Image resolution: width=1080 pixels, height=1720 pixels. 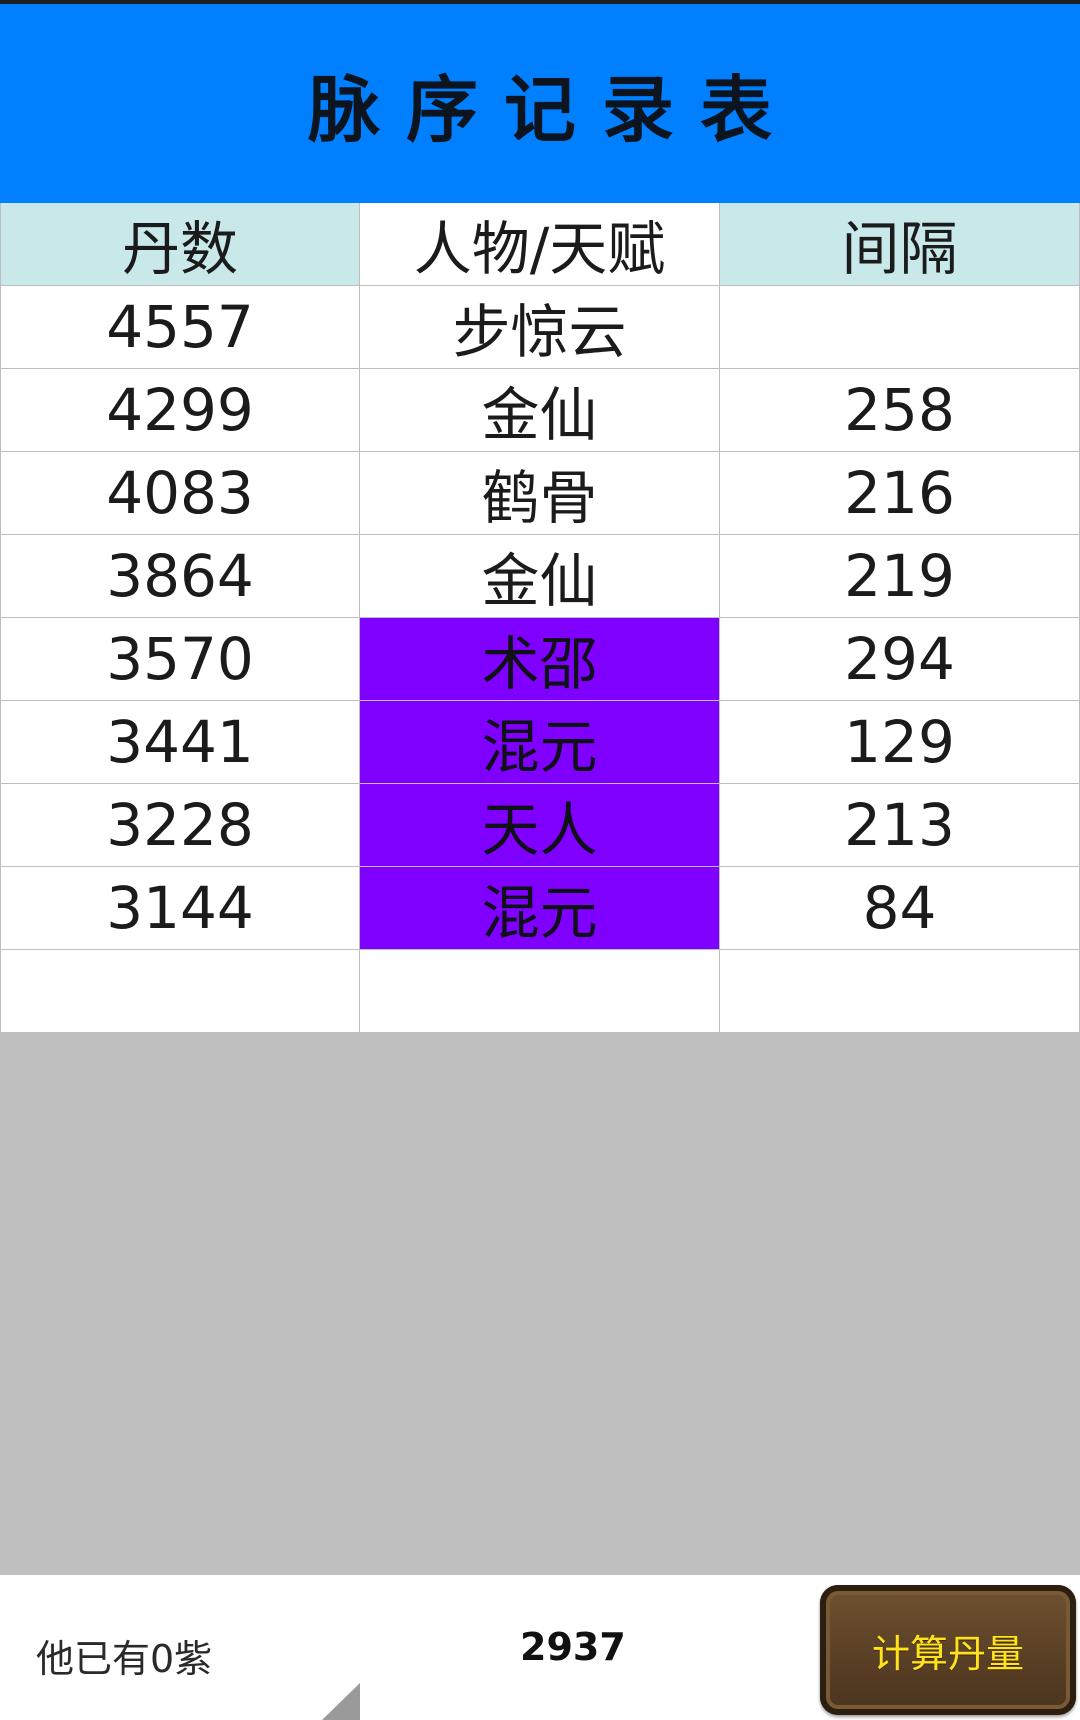 I want to click on dan-total-value: 2937, so click(x=573, y=1647).